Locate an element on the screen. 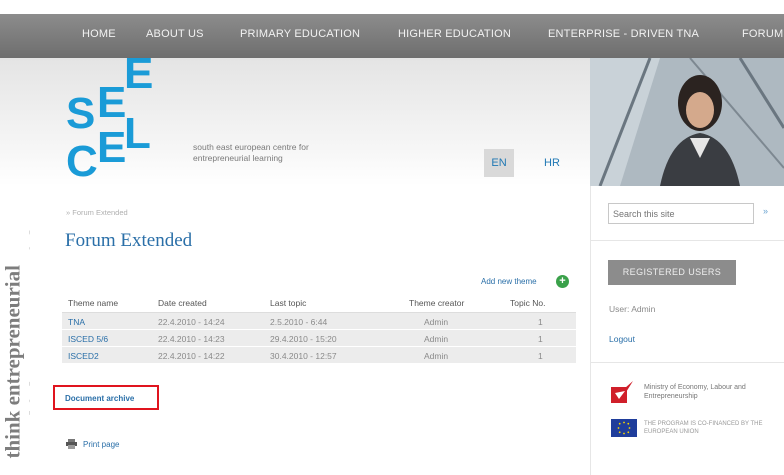 The height and width of the screenshot is (475, 784). search-box is located at coordinates (681, 213).